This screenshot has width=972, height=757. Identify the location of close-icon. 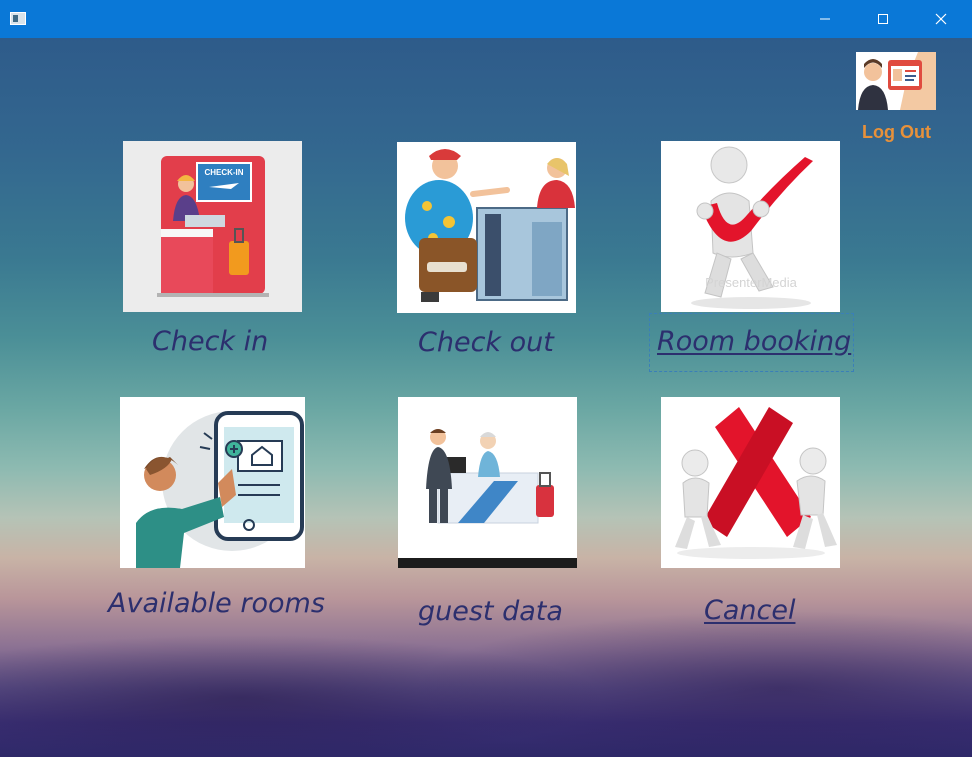
(941, 19).